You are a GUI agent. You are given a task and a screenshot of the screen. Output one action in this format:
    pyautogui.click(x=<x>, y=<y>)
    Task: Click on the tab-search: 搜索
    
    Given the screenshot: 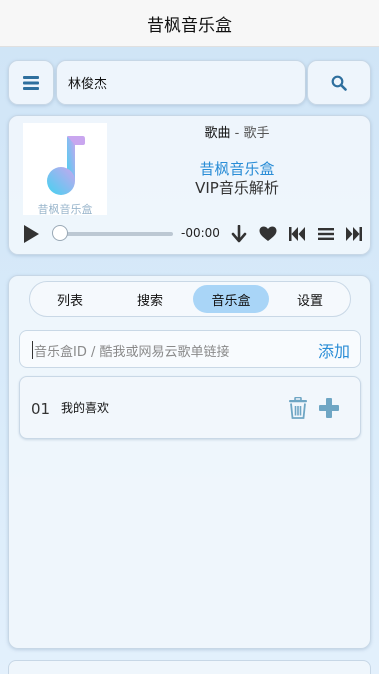 What is the action you would take?
    pyautogui.click(x=150, y=299)
    